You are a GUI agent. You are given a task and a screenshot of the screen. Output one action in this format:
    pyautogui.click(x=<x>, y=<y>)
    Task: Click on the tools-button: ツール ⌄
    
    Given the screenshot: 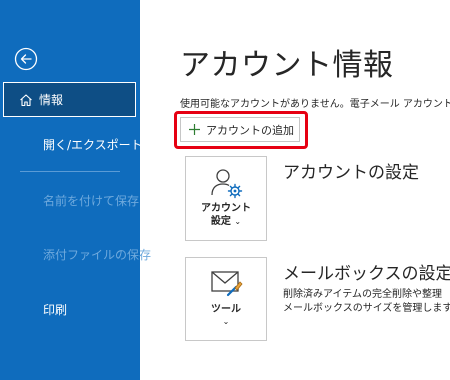 What is the action you would take?
    pyautogui.click(x=226, y=299)
    